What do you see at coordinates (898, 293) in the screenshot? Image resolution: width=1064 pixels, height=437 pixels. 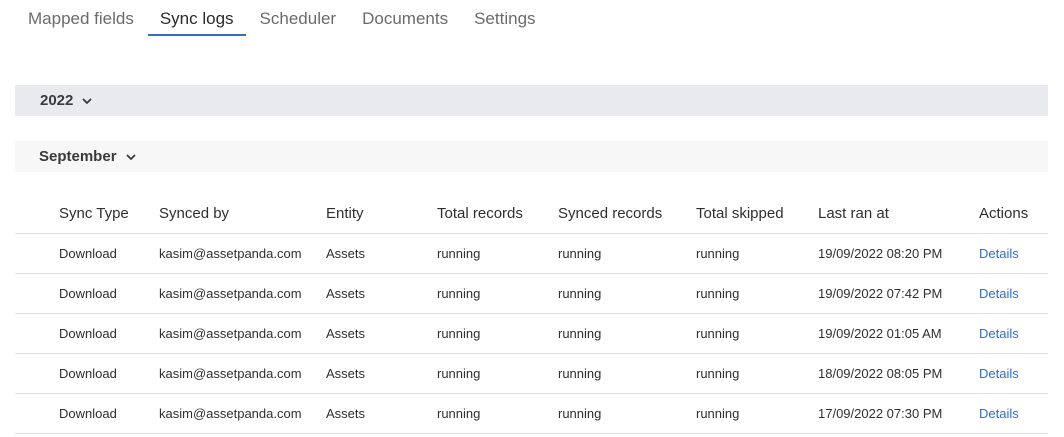 I see `cell-last-ran-at: 19/09/2022 07:42 PM` at bounding box center [898, 293].